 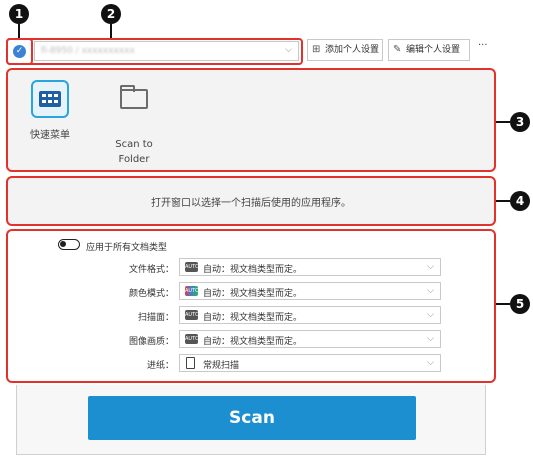 What do you see at coordinates (429, 50) in the screenshot?
I see `edit-profile-button: ✎ 编辑个人设置` at bounding box center [429, 50].